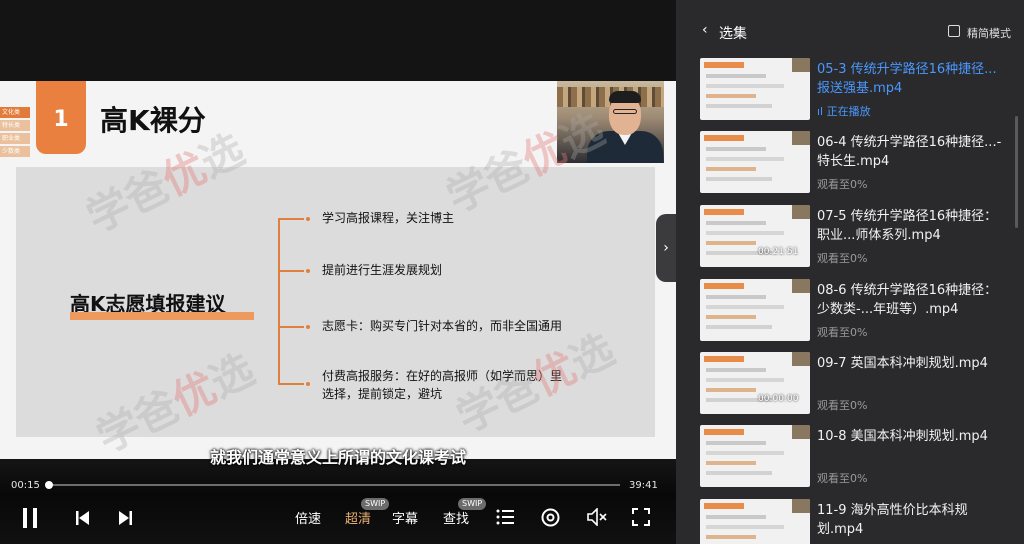  What do you see at coordinates (844, 111) in the screenshot?
I see `episode-status: ıl 正在播放` at bounding box center [844, 111].